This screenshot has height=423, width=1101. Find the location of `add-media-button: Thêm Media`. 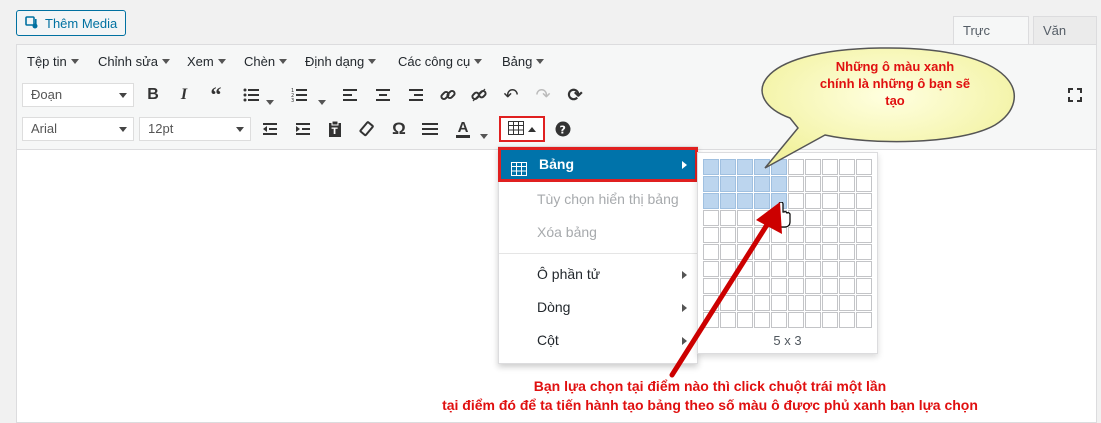

add-media-button: Thêm Media is located at coordinates (71, 23).